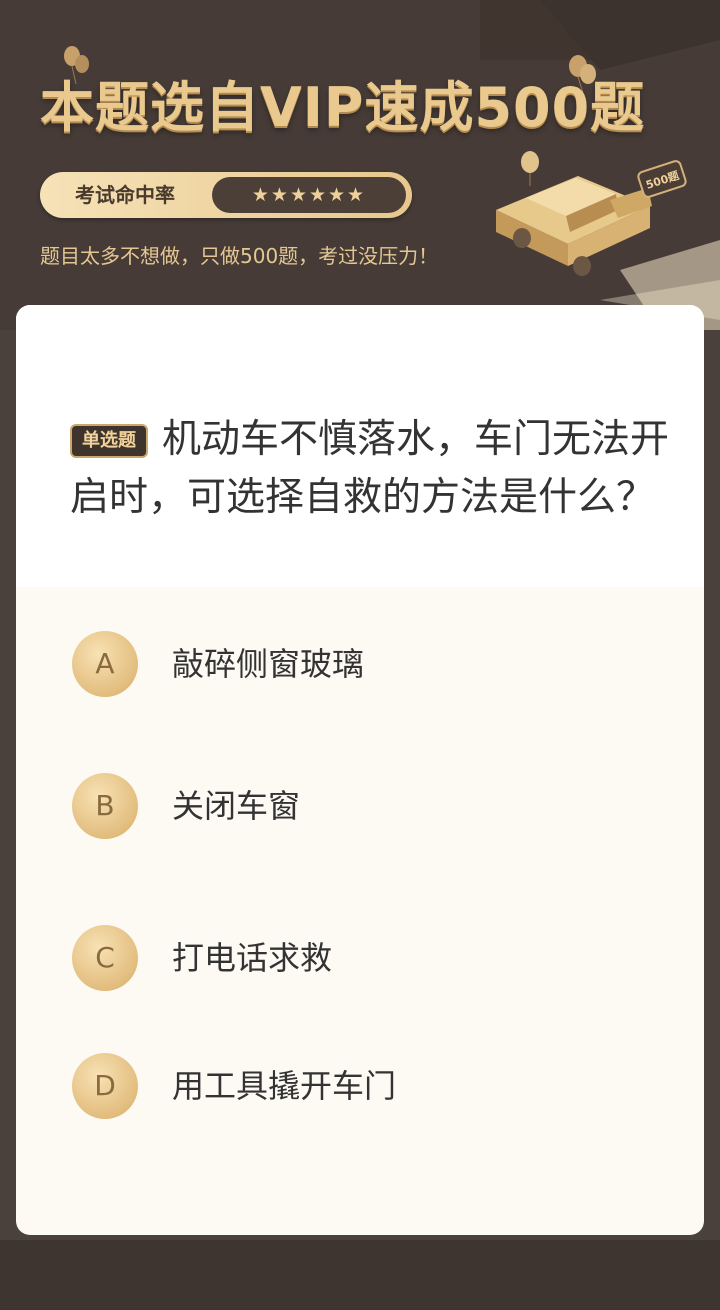 The width and height of the screenshot is (720, 1310). What do you see at coordinates (252, 958) in the screenshot?
I see `option-c-text: 打电话求救` at bounding box center [252, 958].